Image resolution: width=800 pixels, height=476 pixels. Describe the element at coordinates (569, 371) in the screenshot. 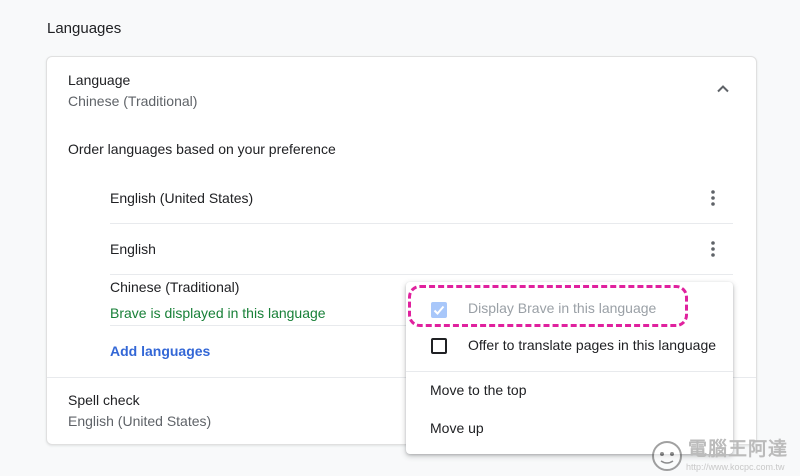

I see `menu-divider` at that location.